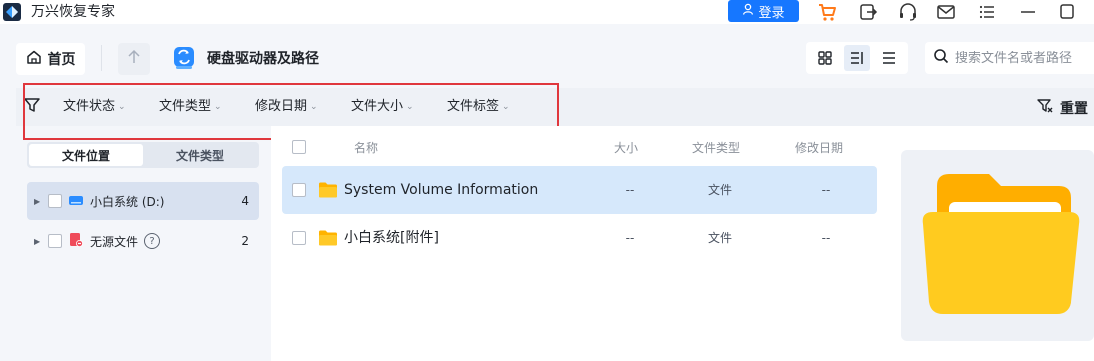 The height and width of the screenshot is (361, 1094). Describe the element at coordinates (473, 106) in the screenshot. I see `filter-label: 文件标签` at that location.